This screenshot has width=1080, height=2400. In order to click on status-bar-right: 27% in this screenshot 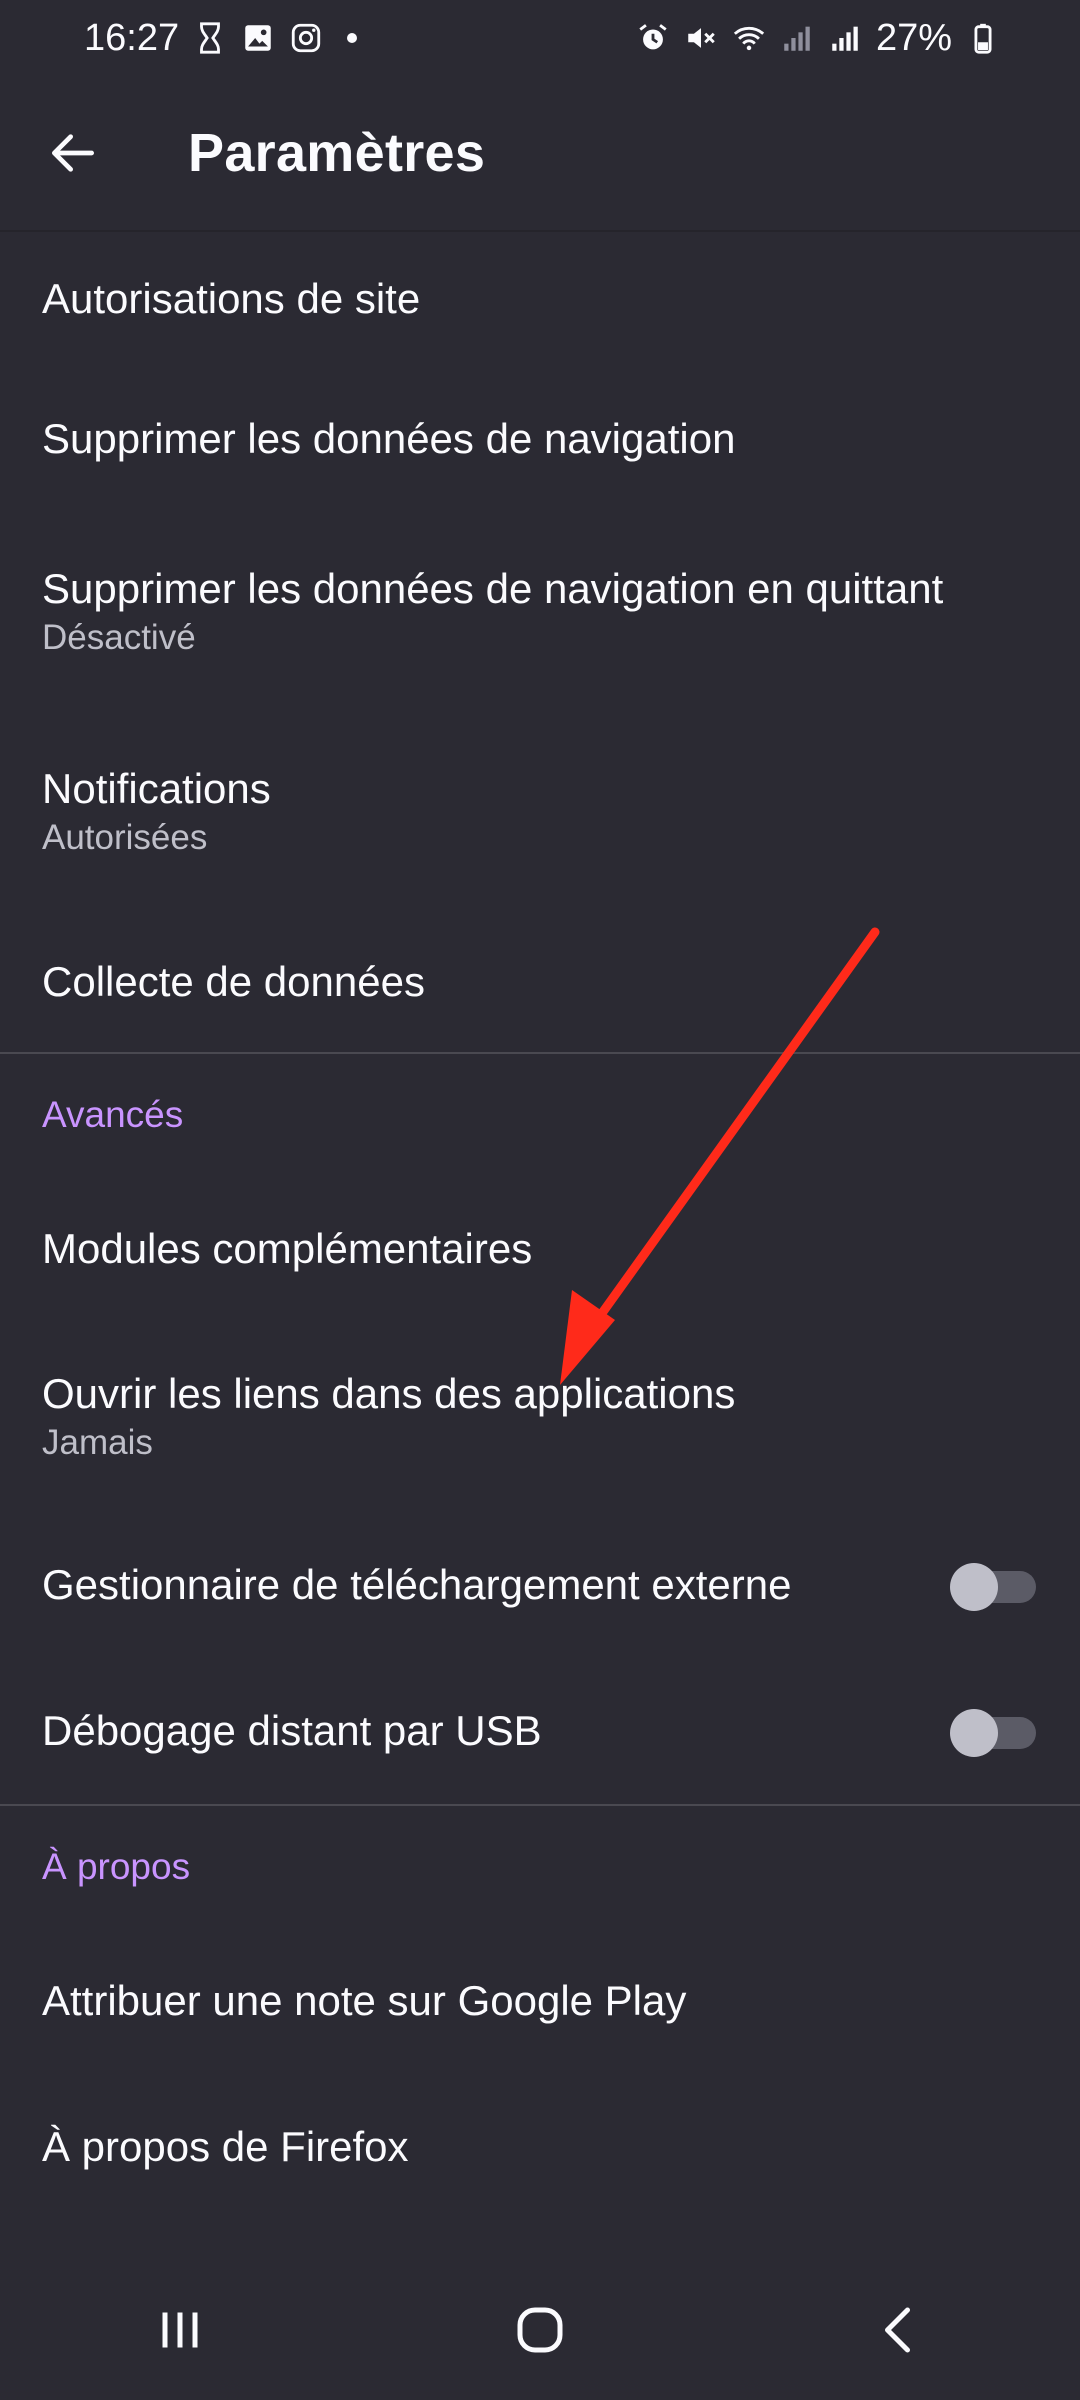, I will do `click(818, 38)`.